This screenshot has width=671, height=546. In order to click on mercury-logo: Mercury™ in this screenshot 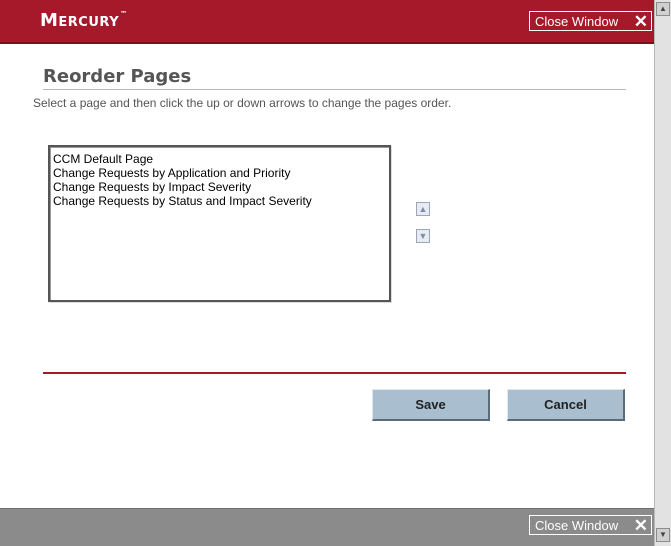, I will do `click(84, 20)`.